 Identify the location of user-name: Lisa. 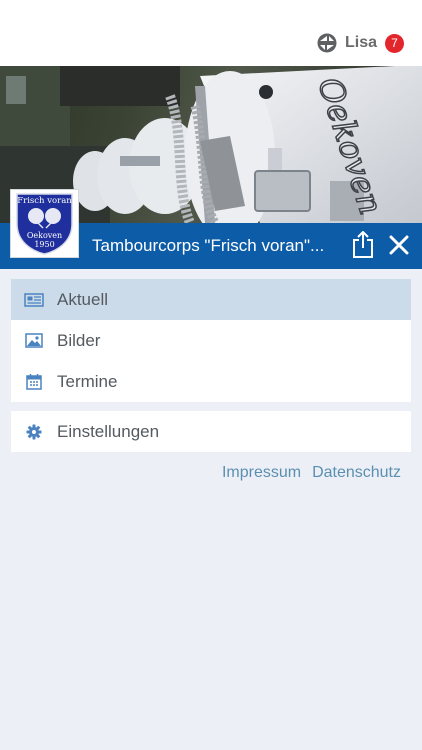
(360, 42).